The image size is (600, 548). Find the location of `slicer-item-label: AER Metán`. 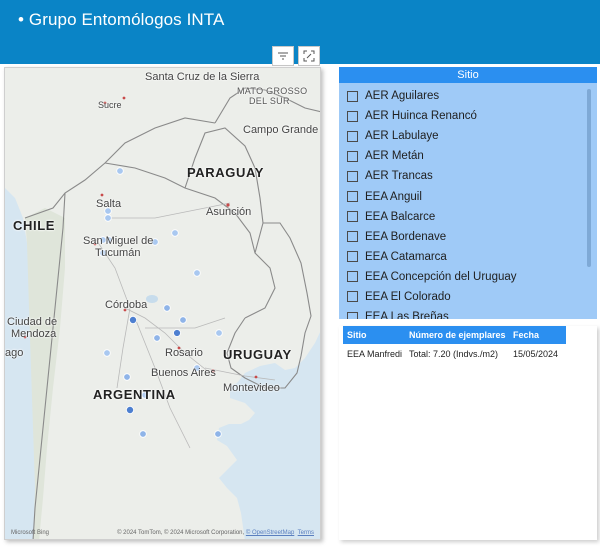

slicer-item-label: AER Metán is located at coordinates (394, 156).